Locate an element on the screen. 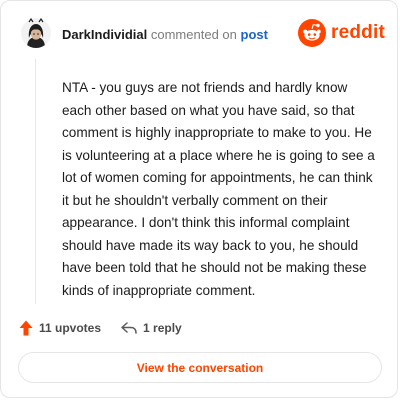  comment-header: DarkIndividial commented on post reddit is located at coordinates (203, 34).